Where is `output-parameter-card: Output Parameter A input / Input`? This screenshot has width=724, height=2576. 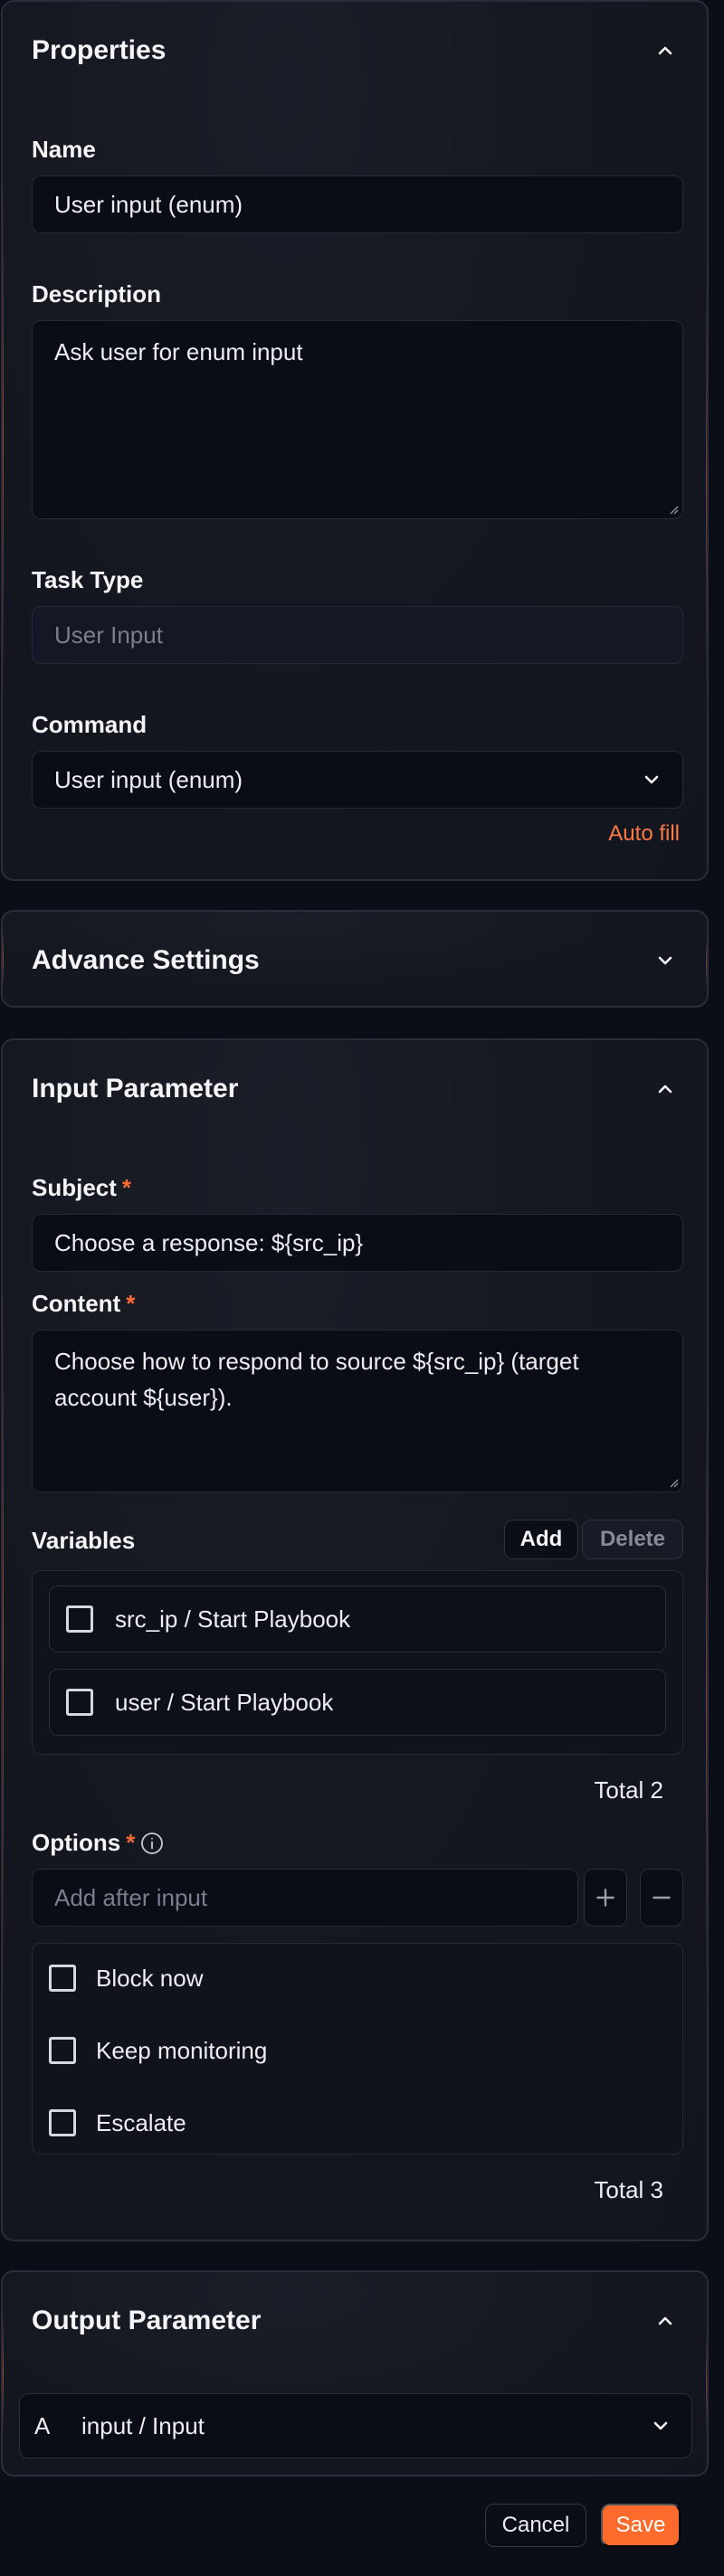
output-parameter-card: Output Parameter A input / Input is located at coordinates (355, 2374).